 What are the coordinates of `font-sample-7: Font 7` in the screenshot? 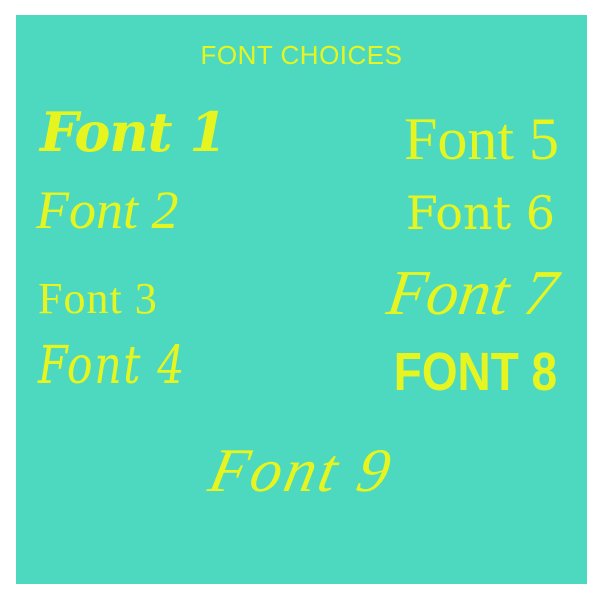 It's located at (473, 292).